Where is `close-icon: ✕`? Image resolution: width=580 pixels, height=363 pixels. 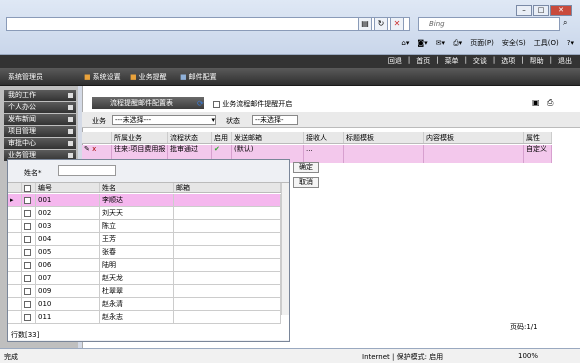
close-icon: ✕ is located at coordinates (561, 10).